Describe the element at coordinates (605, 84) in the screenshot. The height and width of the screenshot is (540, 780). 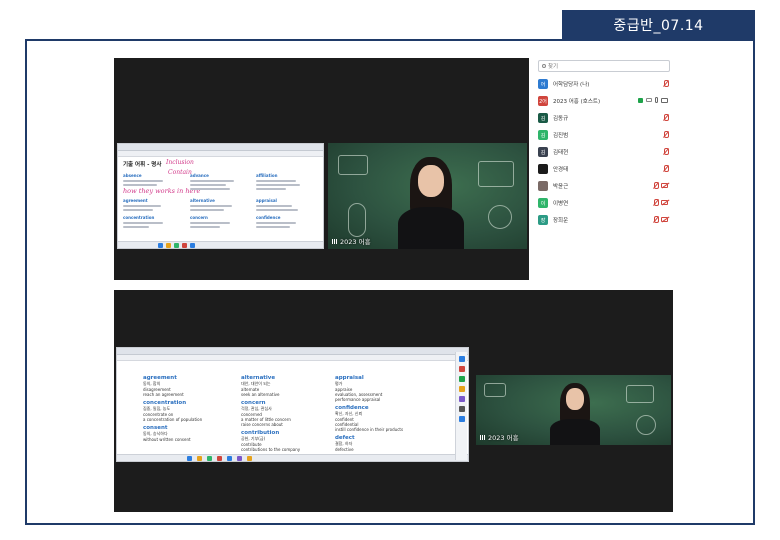
I see `participant-row: 어 어학담당자 (나)` at that location.